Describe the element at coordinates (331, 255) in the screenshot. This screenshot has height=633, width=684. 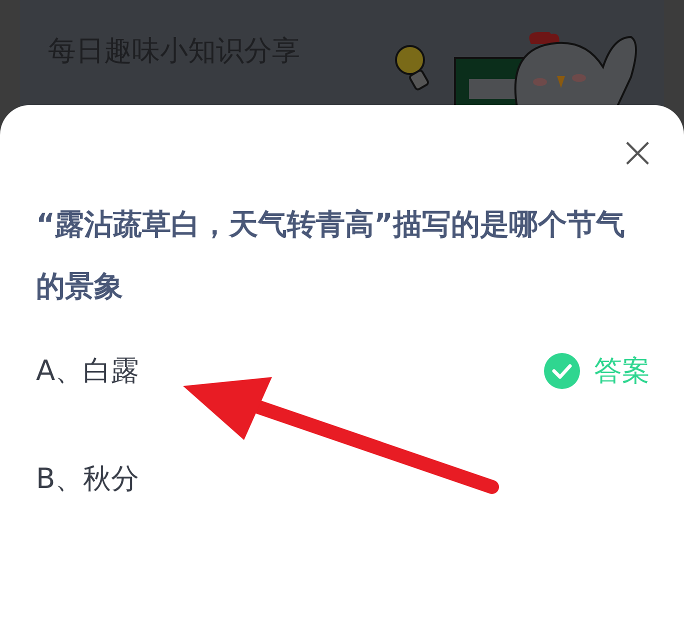
I see `question-text: “露沾蔬草白，天气转青高”描写的是哪个节气的景象` at that location.